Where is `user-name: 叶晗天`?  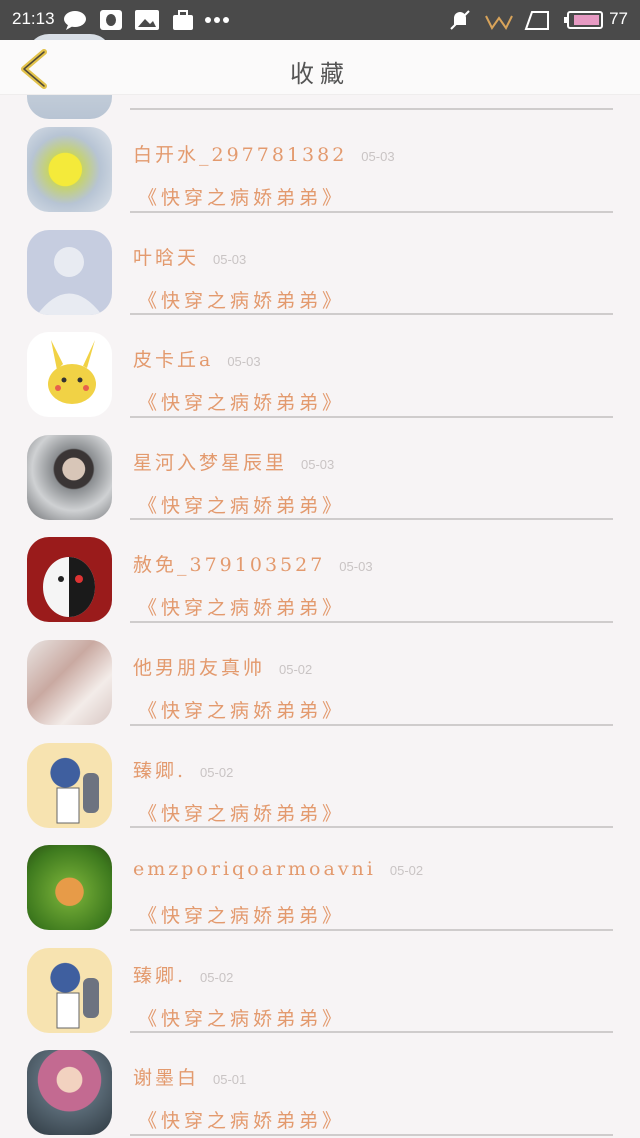 user-name: 叶晗天 is located at coordinates (166, 257).